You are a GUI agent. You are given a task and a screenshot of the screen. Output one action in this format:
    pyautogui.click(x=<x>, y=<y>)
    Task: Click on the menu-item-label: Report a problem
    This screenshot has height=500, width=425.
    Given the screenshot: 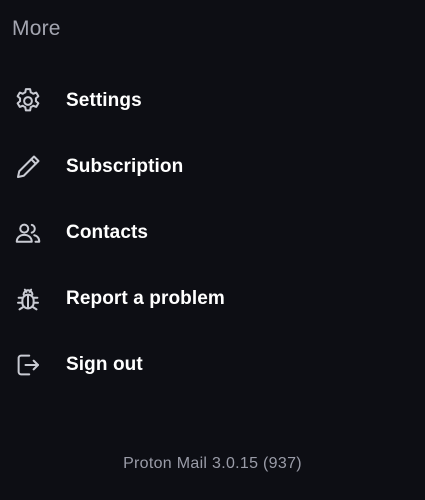 What is the action you would take?
    pyautogui.click(x=145, y=298)
    